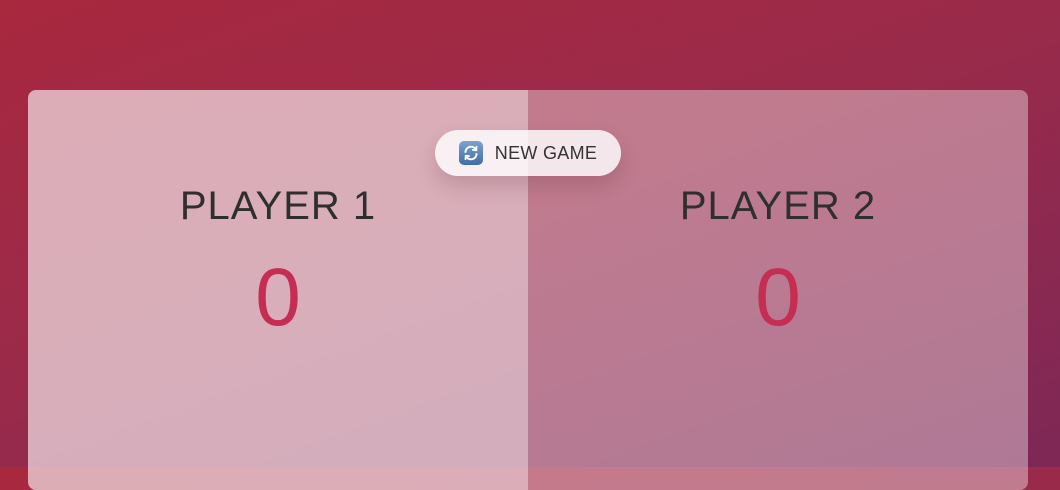  I want to click on player-2-score: 0, so click(778, 297).